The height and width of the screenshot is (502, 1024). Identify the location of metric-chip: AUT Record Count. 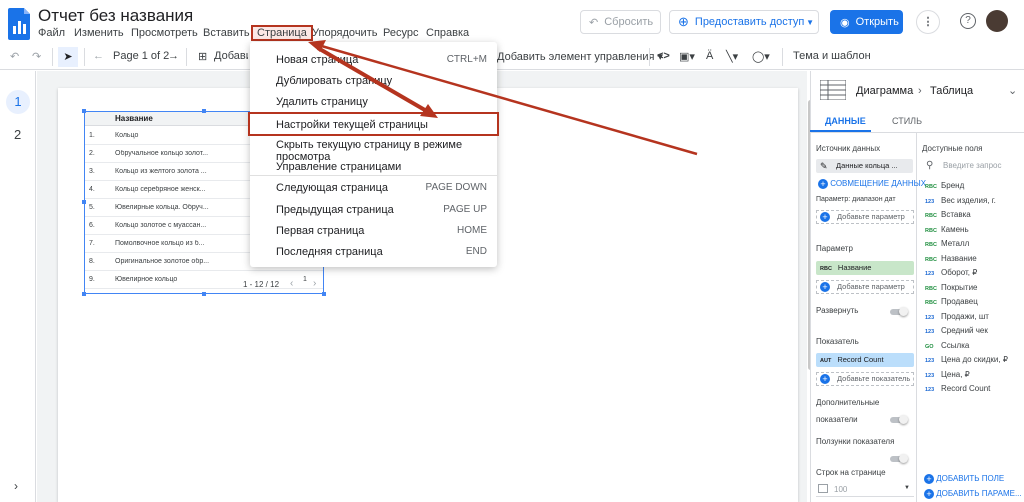
(865, 360).